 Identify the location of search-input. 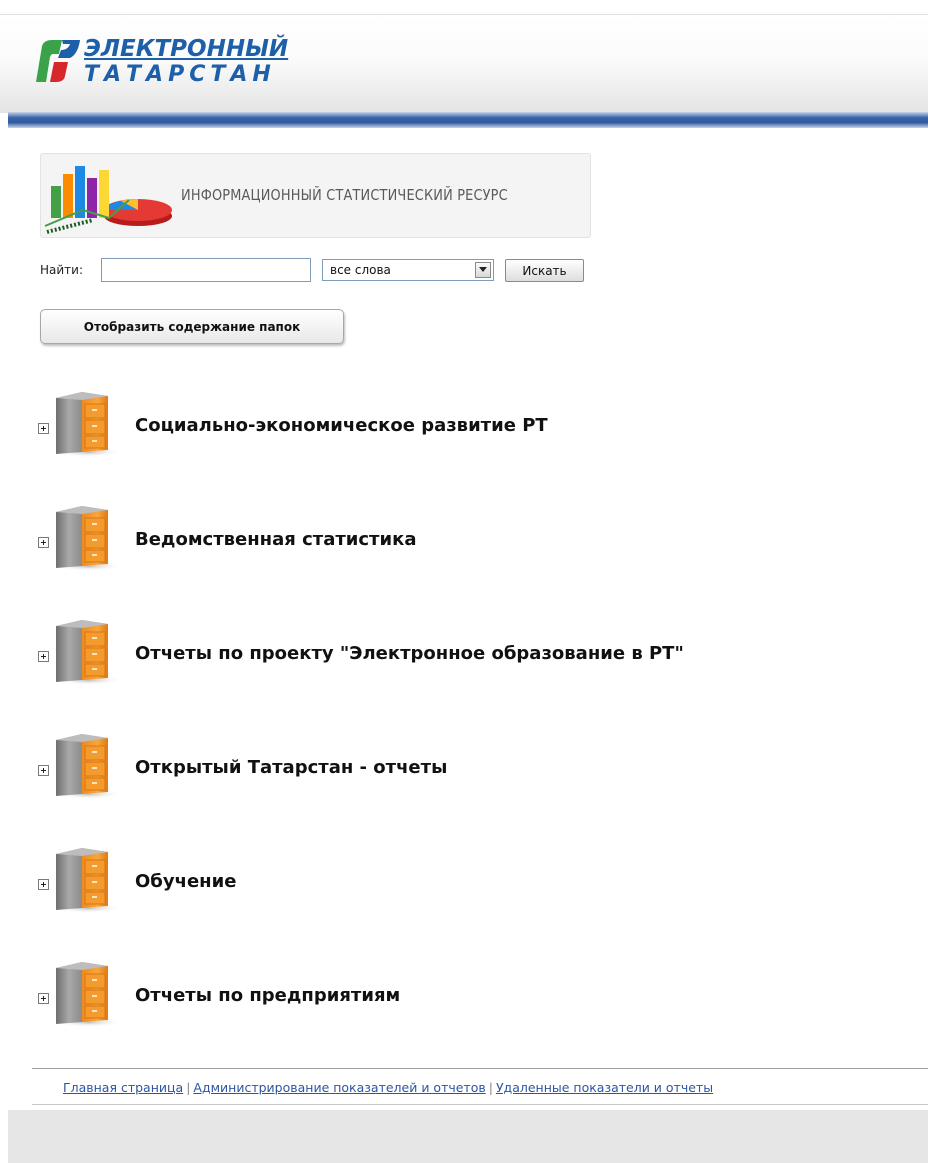
(206, 270).